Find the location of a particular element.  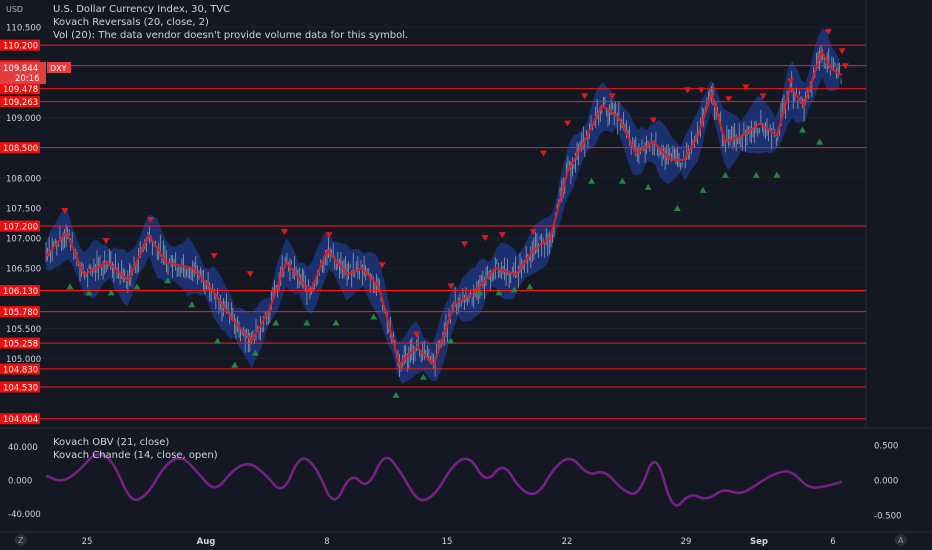

time-tick-2: 8 is located at coordinates (326, 542).